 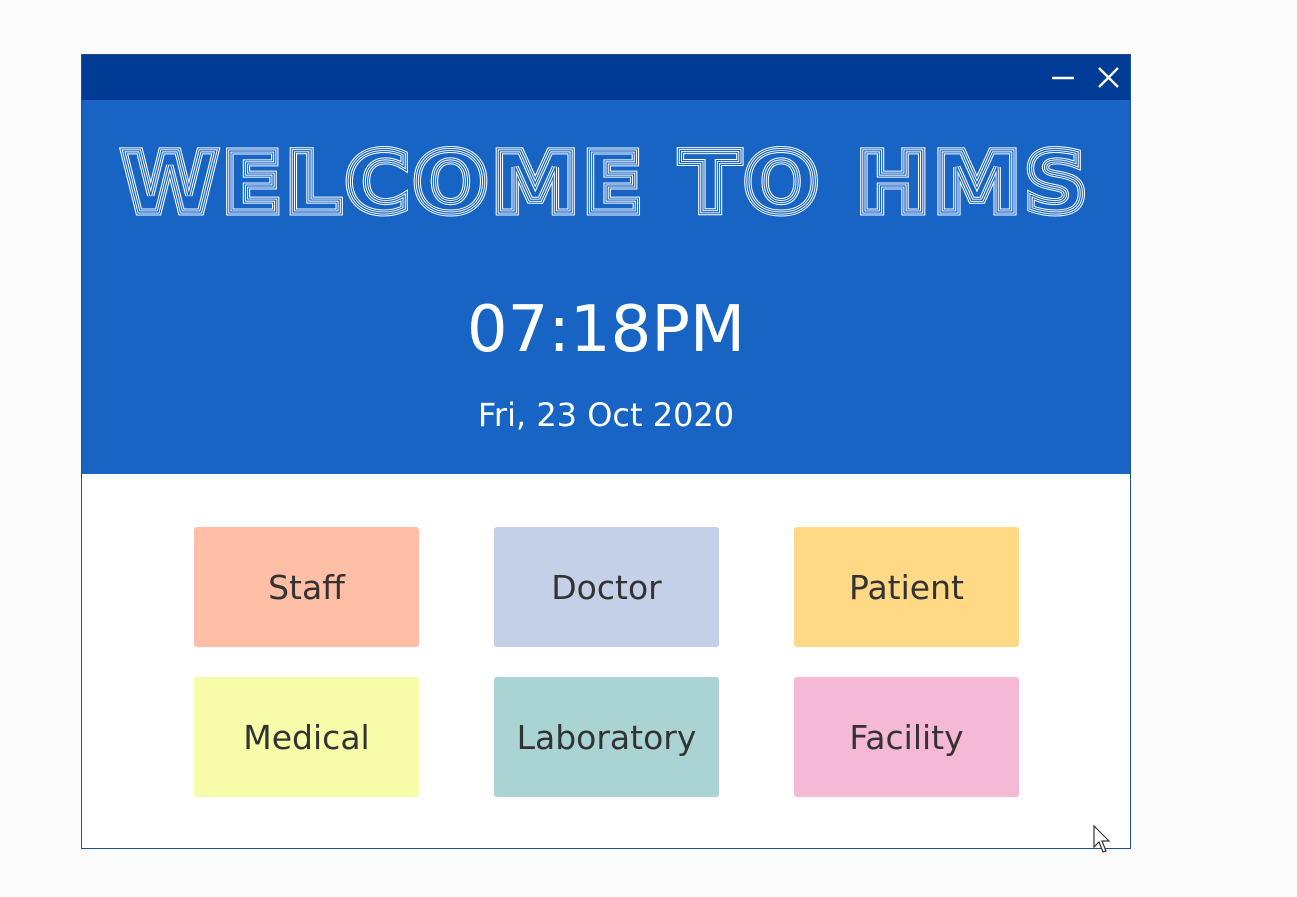 I want to click on laboratory-button: Laboratory, so click(x=606, y=737).